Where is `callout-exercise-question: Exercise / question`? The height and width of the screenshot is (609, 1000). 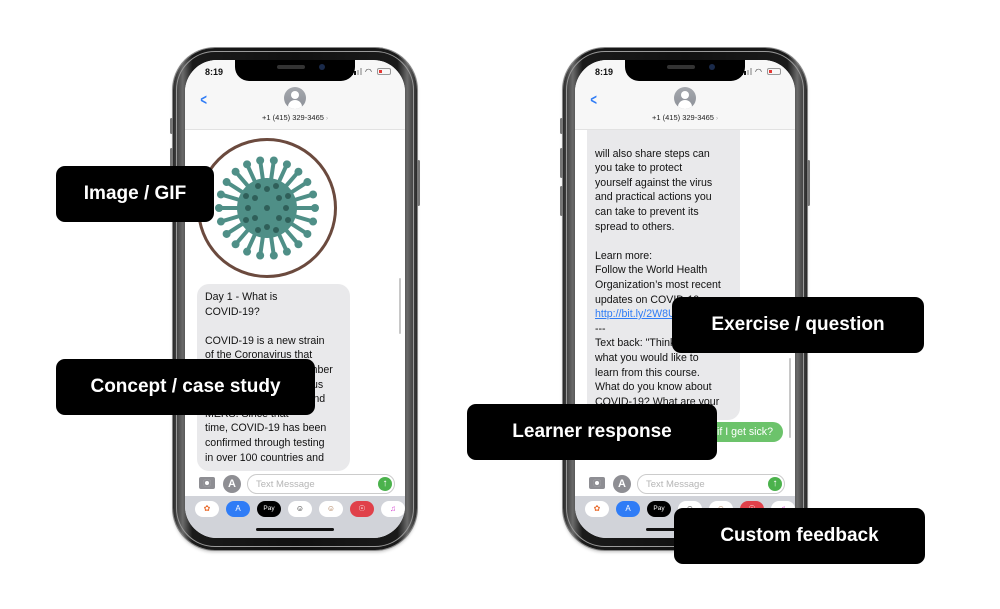
callout-exercise-question: Exercise / question is located at coordinates (798, 325).